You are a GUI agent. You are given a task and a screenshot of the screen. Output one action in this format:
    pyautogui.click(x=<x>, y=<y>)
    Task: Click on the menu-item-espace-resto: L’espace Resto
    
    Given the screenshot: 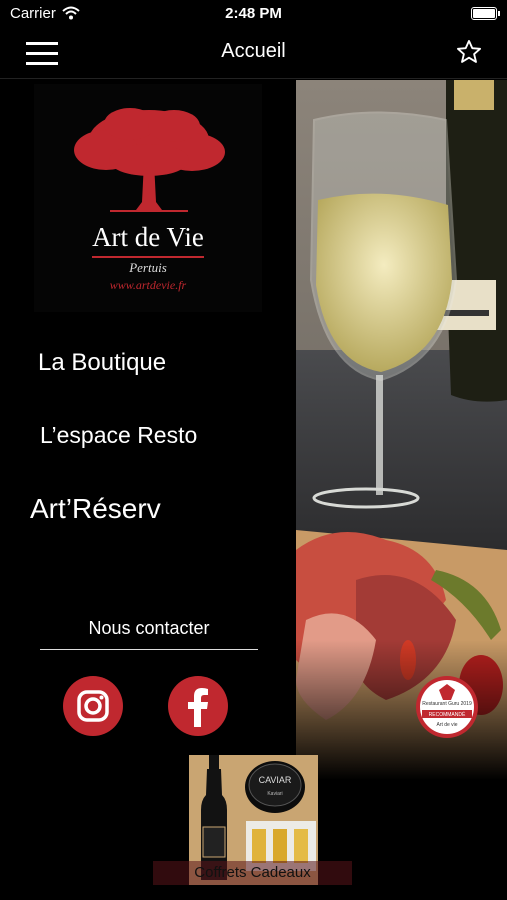 What is the action you would take?
    pyautogui.click(x=118, y=435)
    